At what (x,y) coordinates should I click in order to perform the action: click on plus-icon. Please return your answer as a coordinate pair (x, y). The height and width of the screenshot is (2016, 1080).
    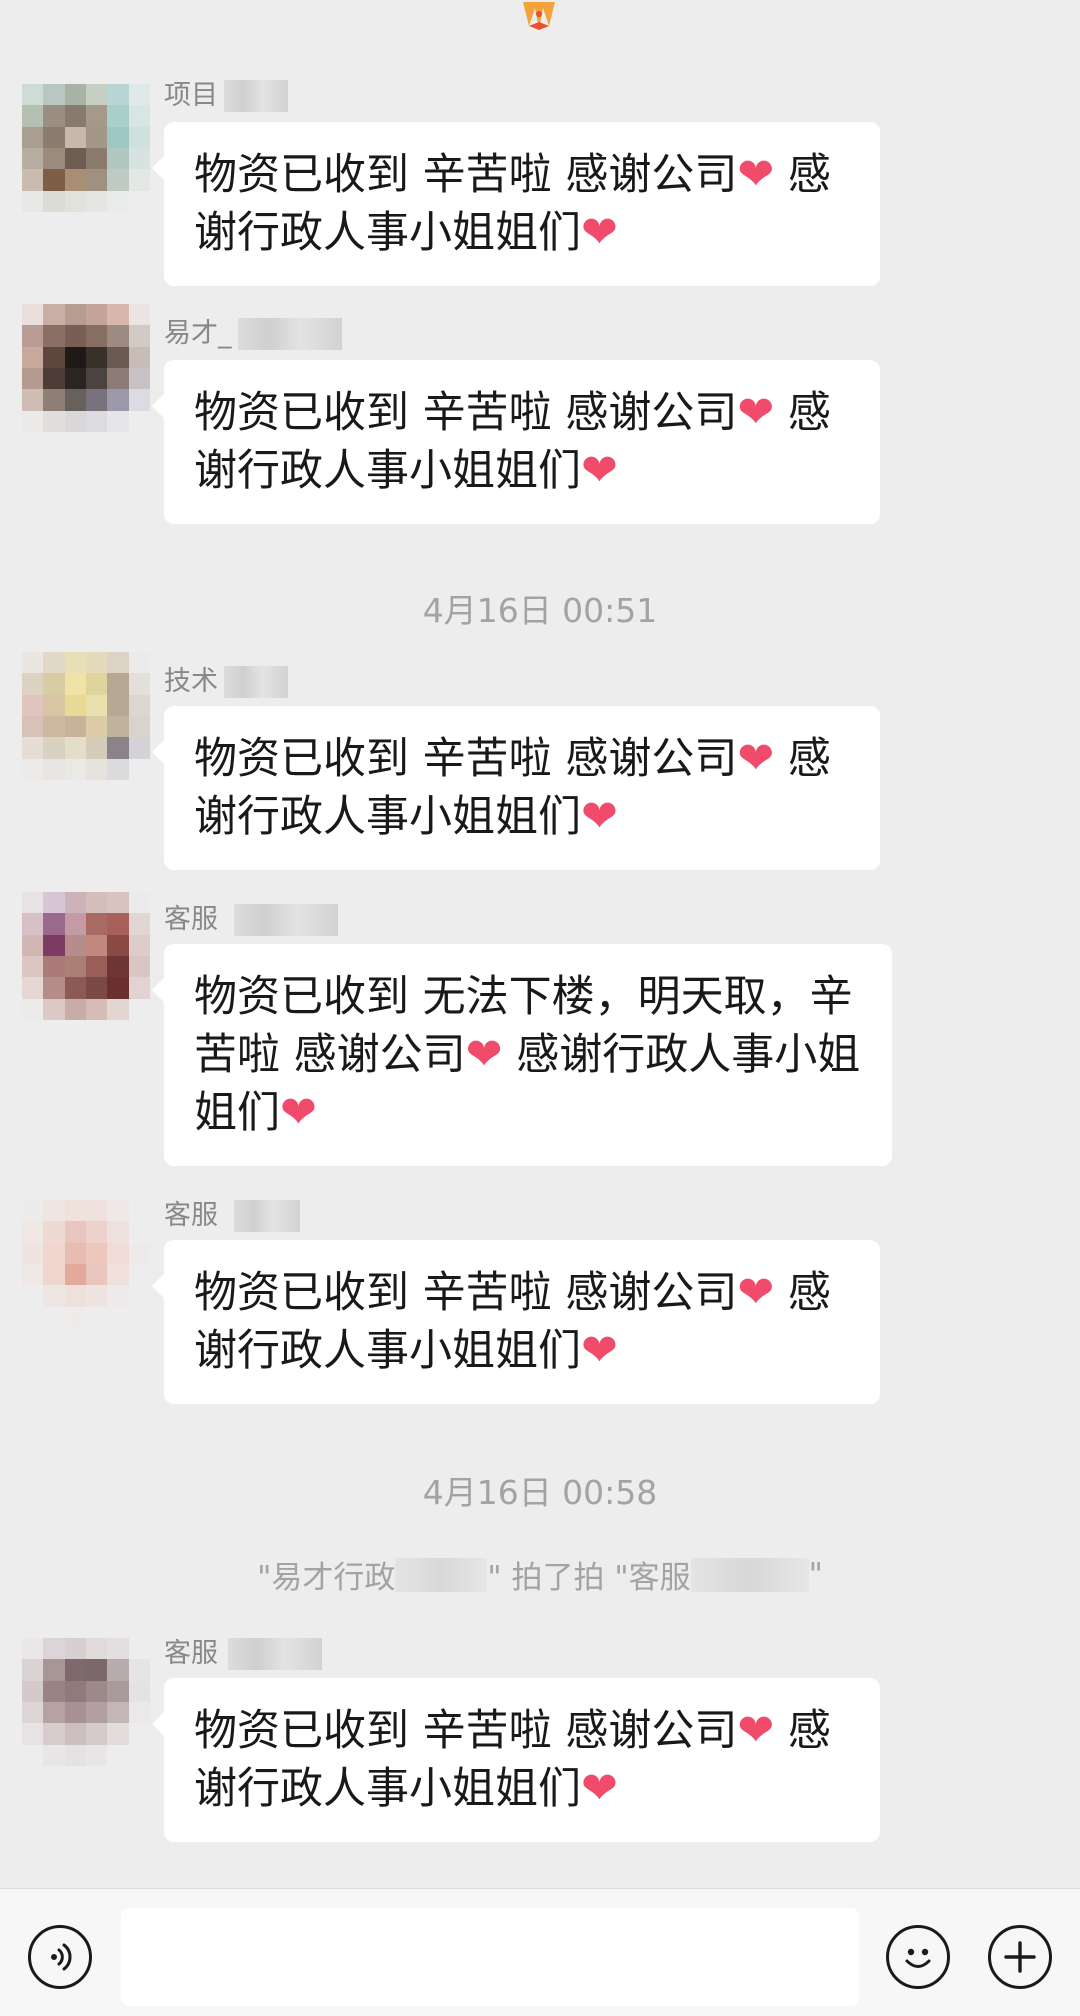
    Looking at the image, I should click on (1020, 1957).